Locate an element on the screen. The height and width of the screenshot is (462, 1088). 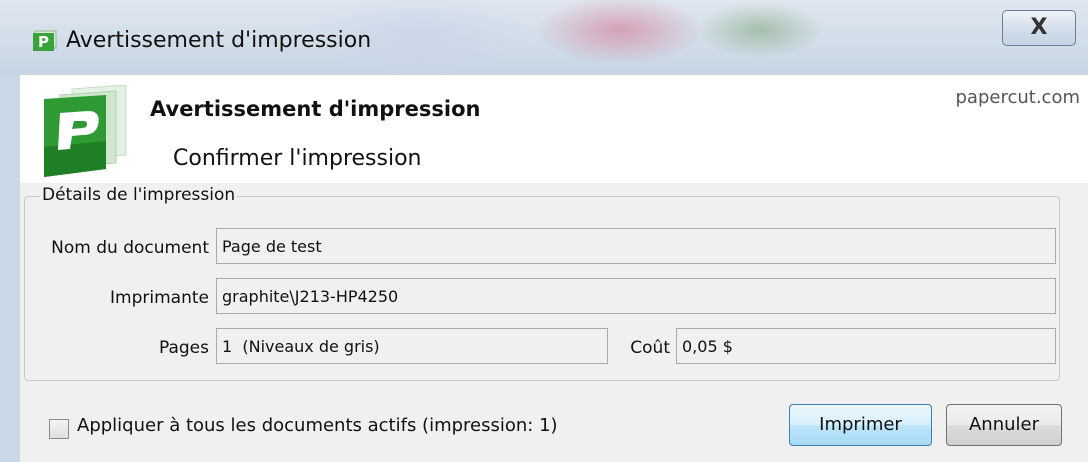
close-icon: X is located at coordinates (1039, 27).